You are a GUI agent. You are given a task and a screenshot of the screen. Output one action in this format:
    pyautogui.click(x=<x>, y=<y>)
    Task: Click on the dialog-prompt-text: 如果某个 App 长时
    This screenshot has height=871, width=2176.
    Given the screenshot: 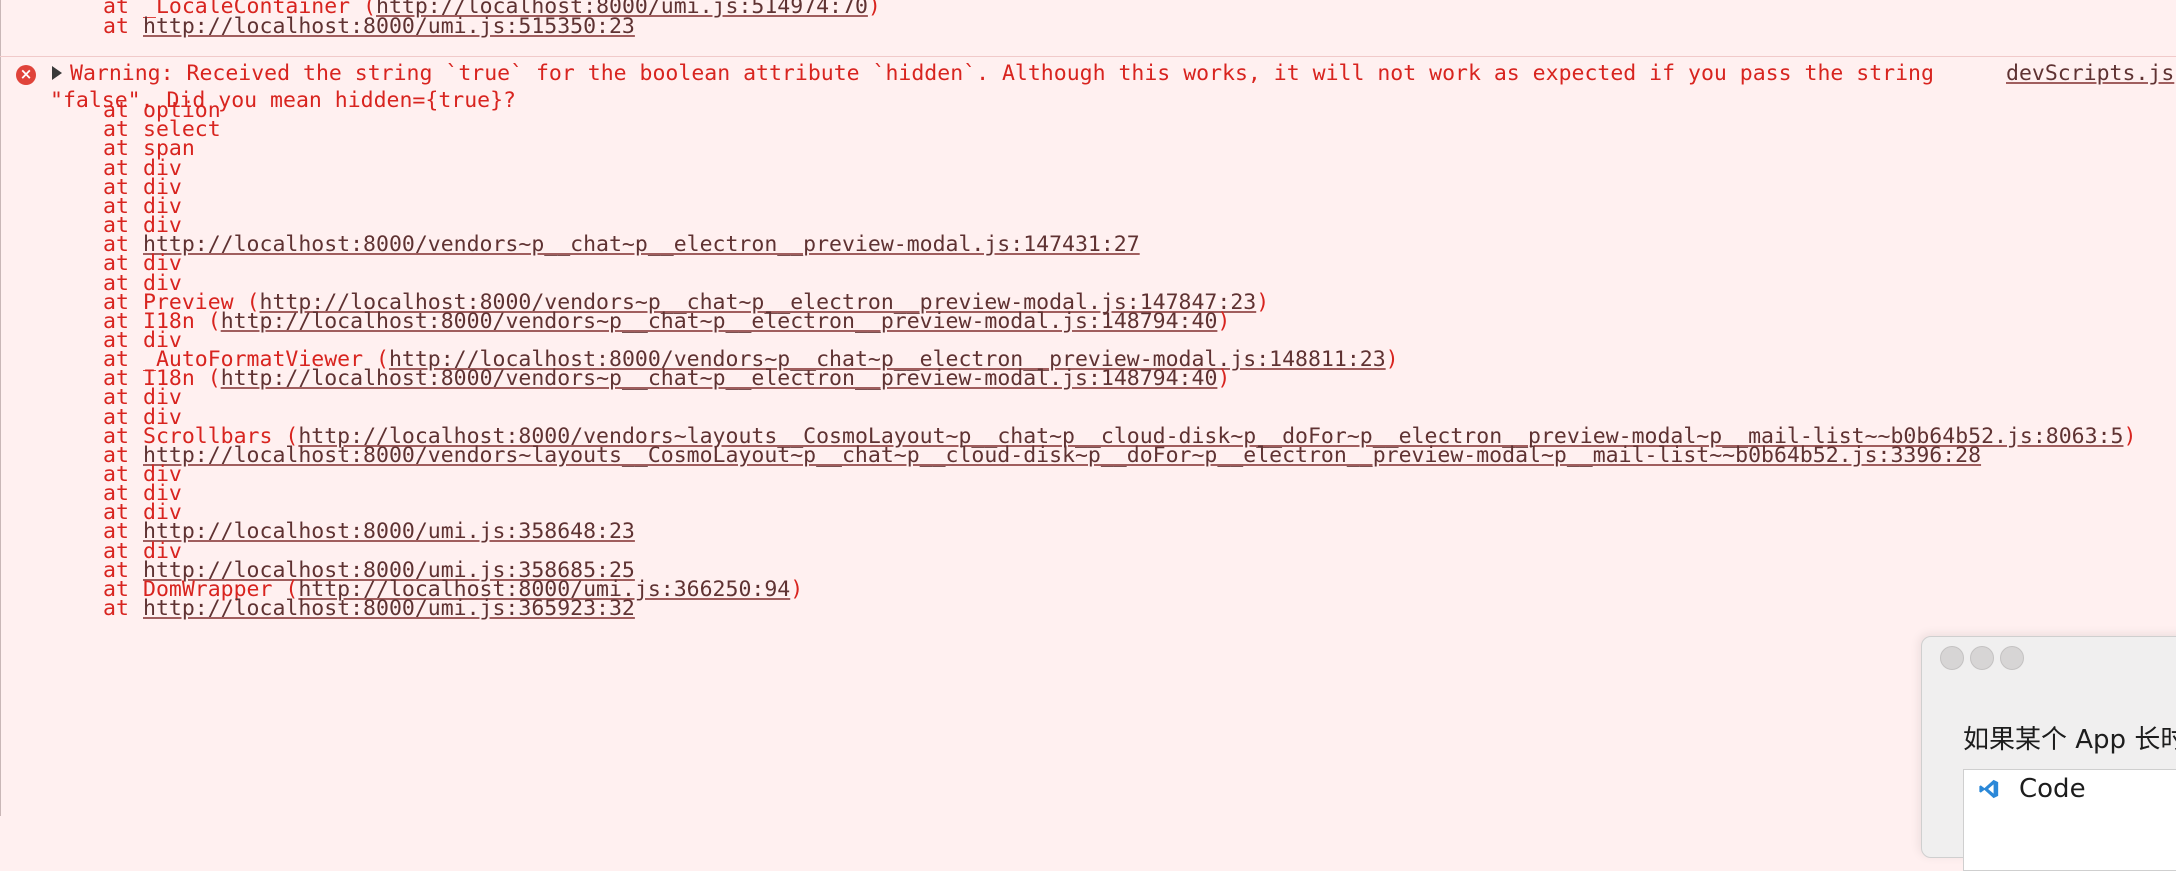 What is the action you would take?
    pyautogui.click(x=2069, y=740)
    